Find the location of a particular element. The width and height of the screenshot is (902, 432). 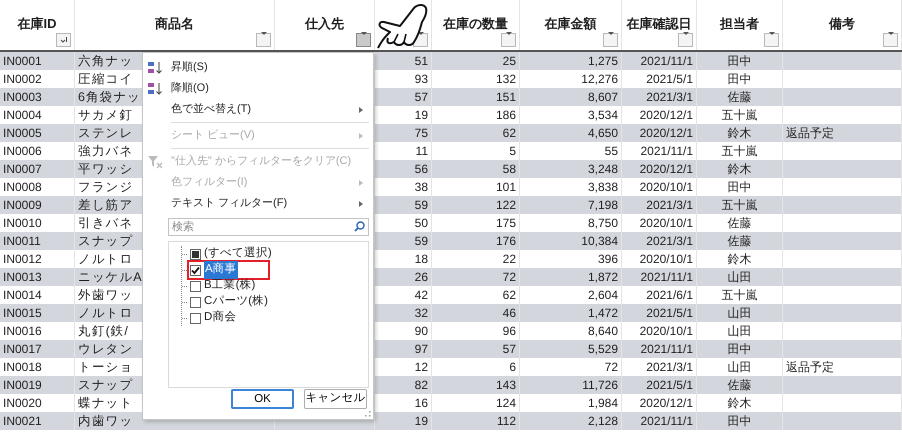

table-cell: 六角ナッ is located at coordinates (106, 61).